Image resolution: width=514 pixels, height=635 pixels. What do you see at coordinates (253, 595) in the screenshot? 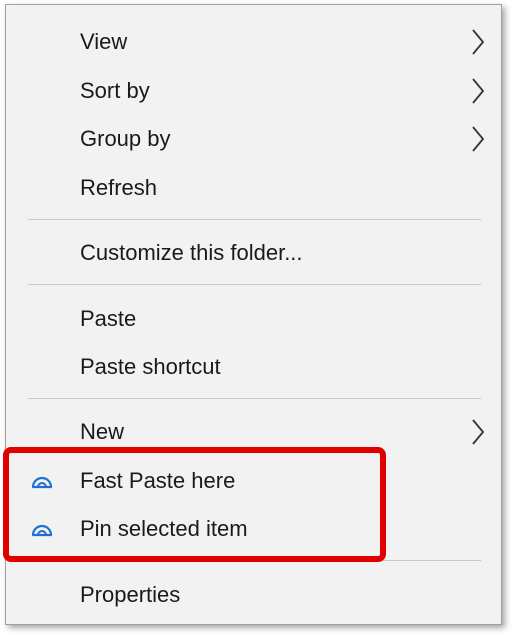
I see `menu-item-properties: Properties` at bounding box center [253, 595].